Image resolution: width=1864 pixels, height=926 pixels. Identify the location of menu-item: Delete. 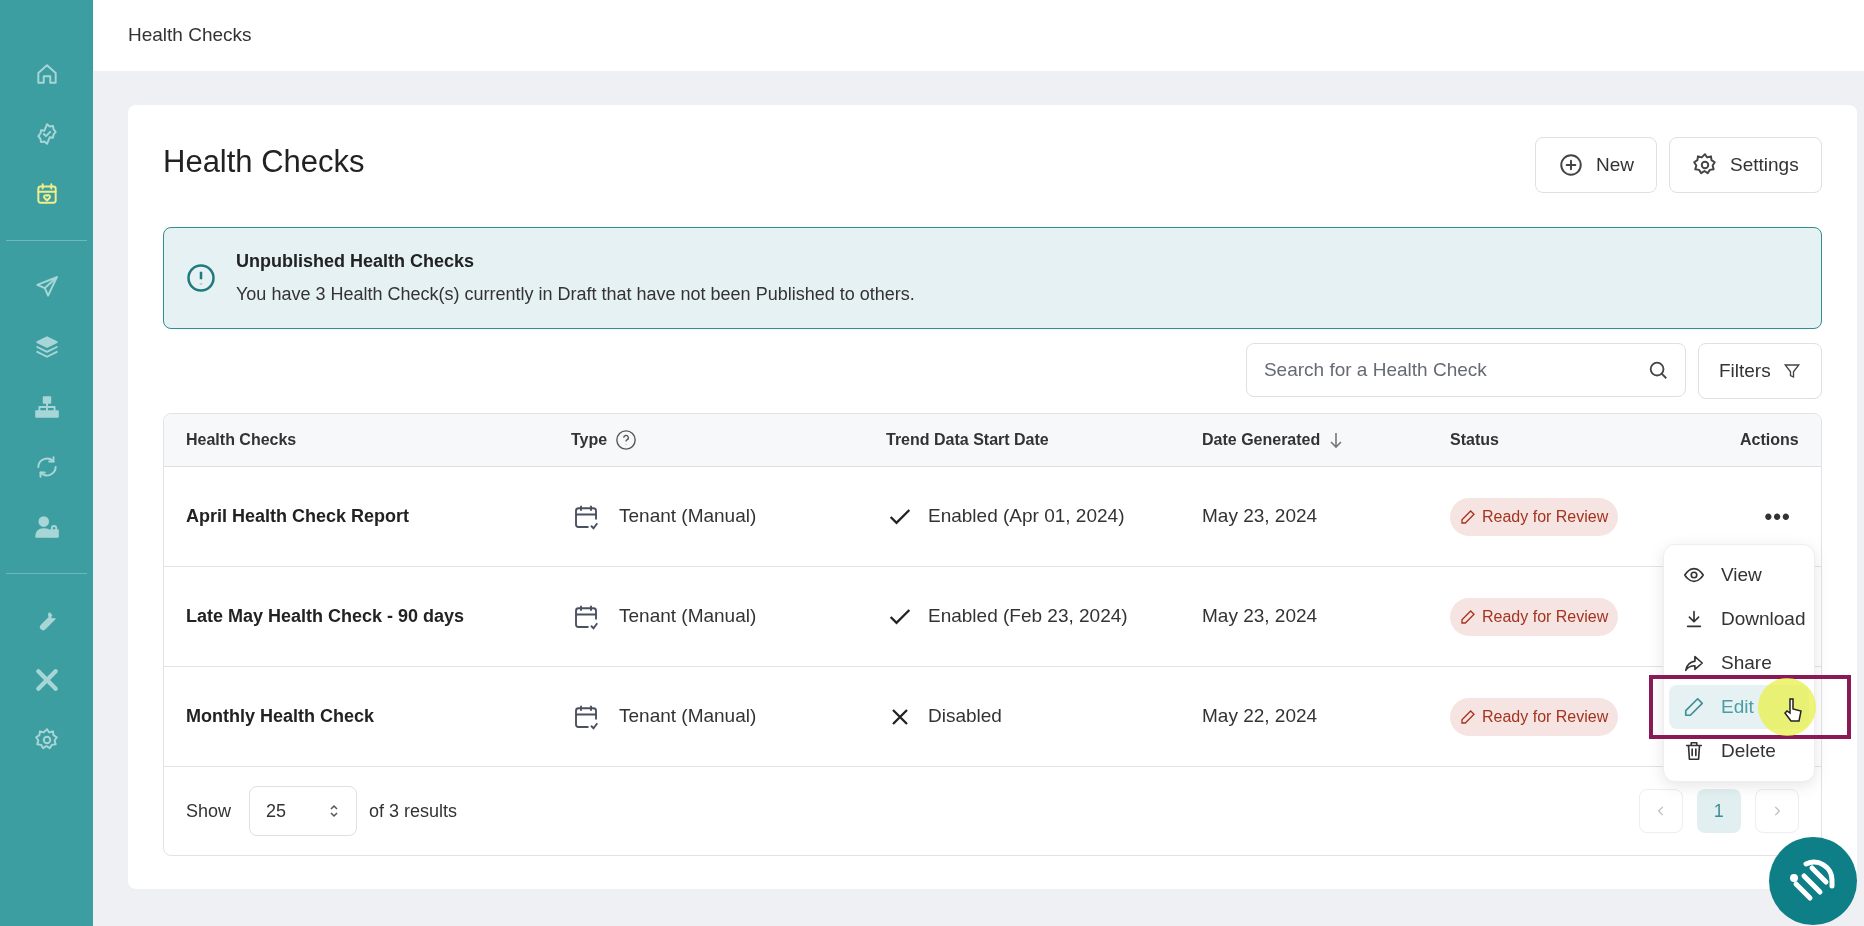
(1739, 751).